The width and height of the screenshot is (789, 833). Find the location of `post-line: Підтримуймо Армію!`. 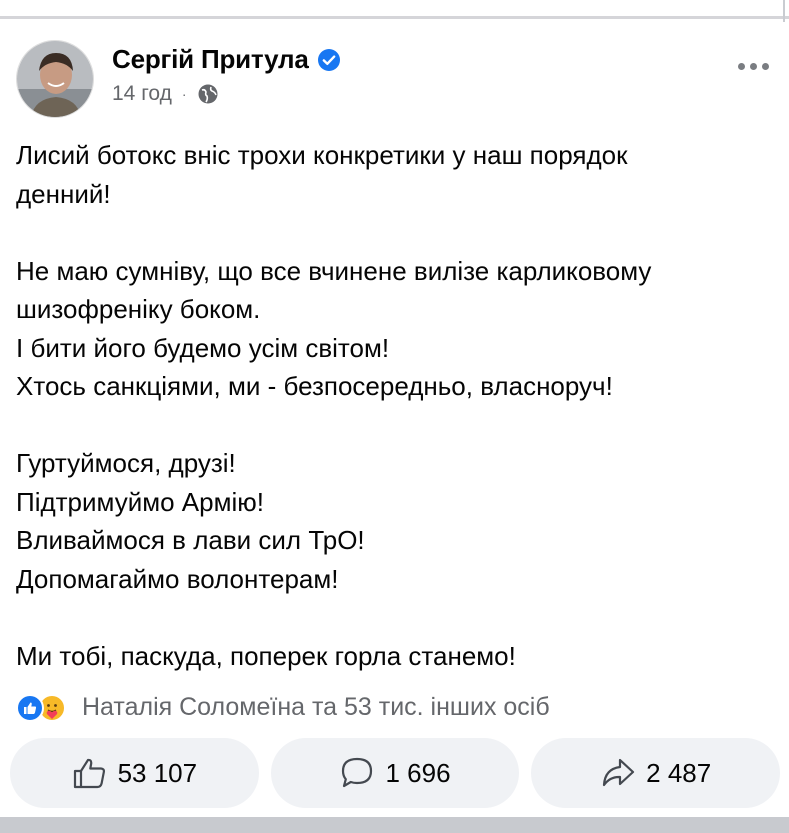

post-line: Підтримуймо Армію! is located at coordinates (140, 501).